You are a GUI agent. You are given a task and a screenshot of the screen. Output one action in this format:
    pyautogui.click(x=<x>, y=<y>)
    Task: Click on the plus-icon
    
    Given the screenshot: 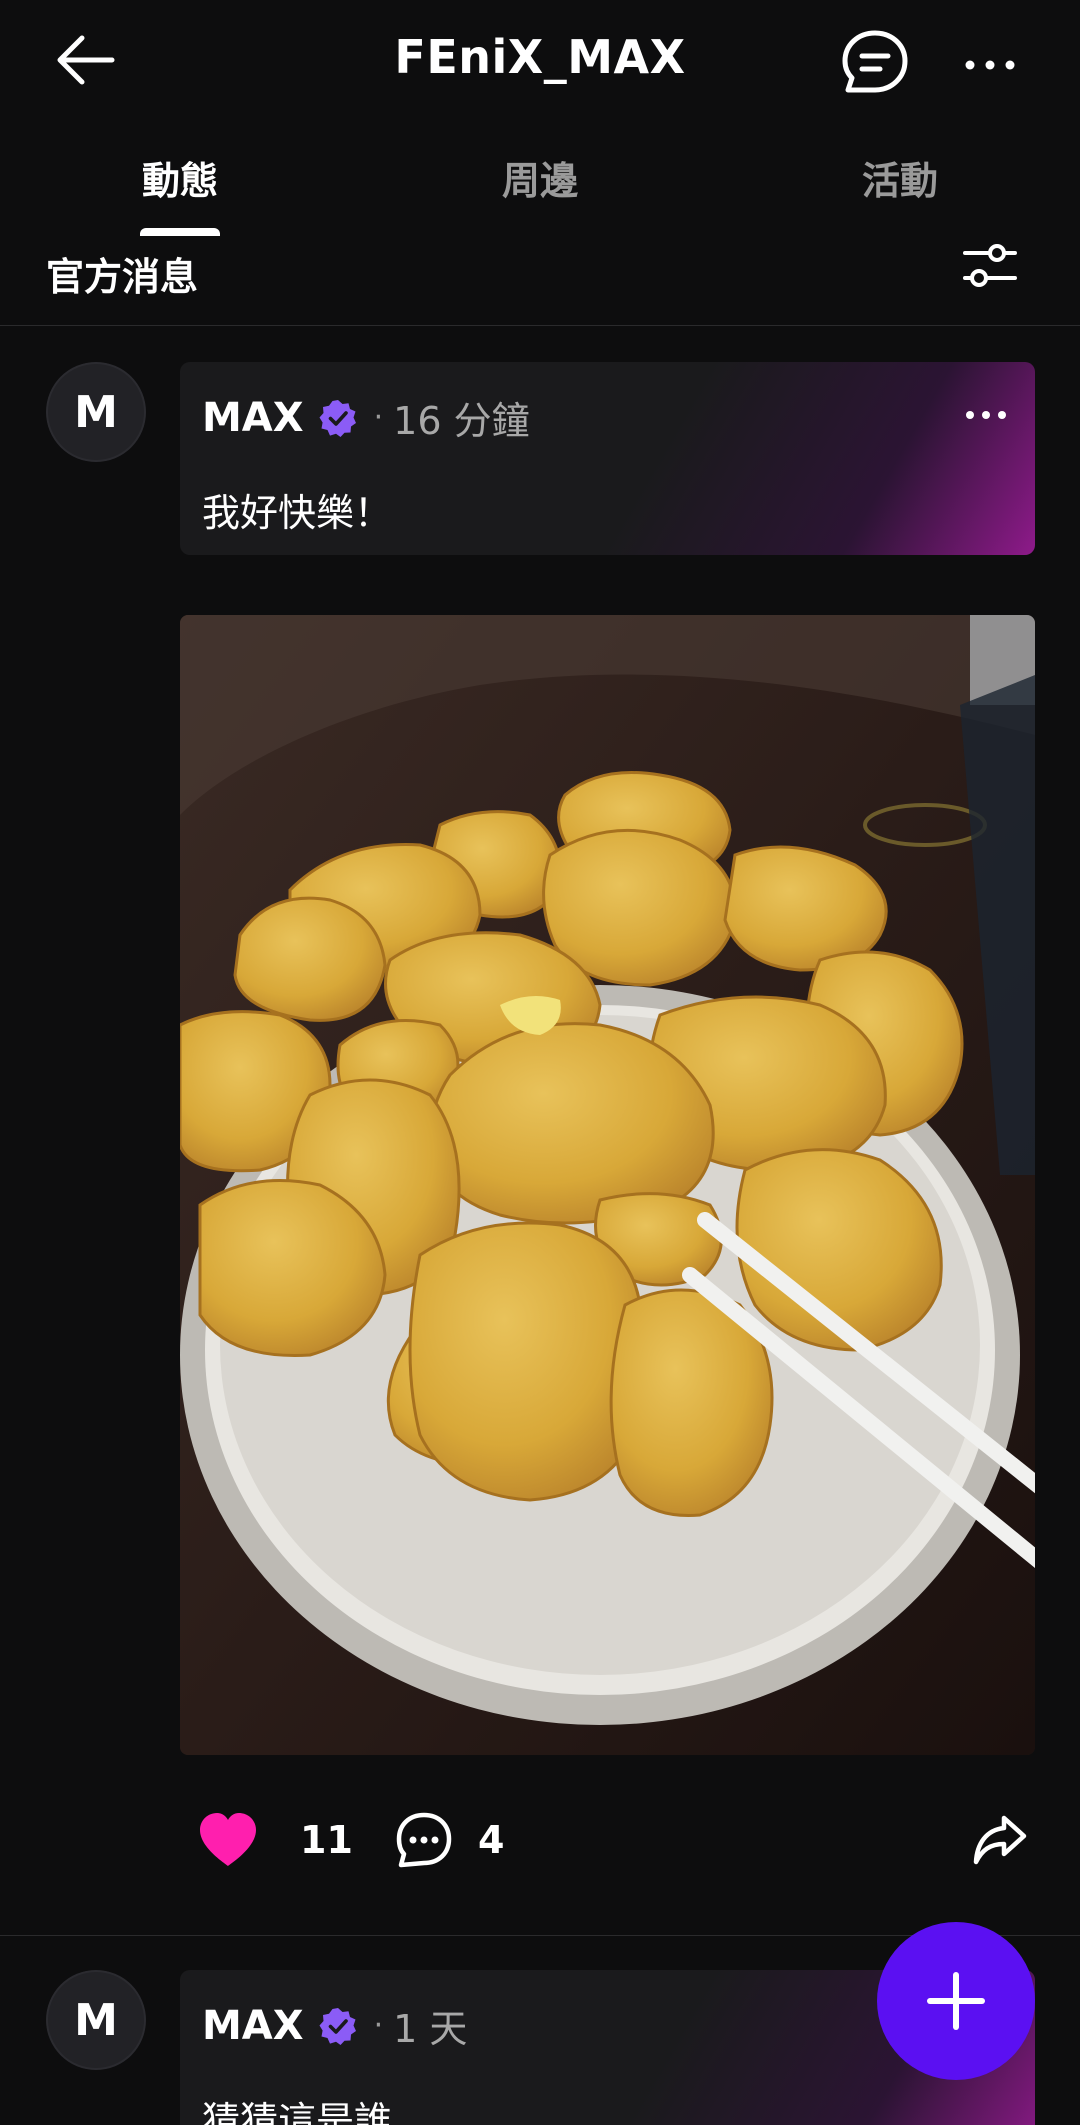 What is the action you would take?
    pyautogui.click(x=956, y=2001)
    